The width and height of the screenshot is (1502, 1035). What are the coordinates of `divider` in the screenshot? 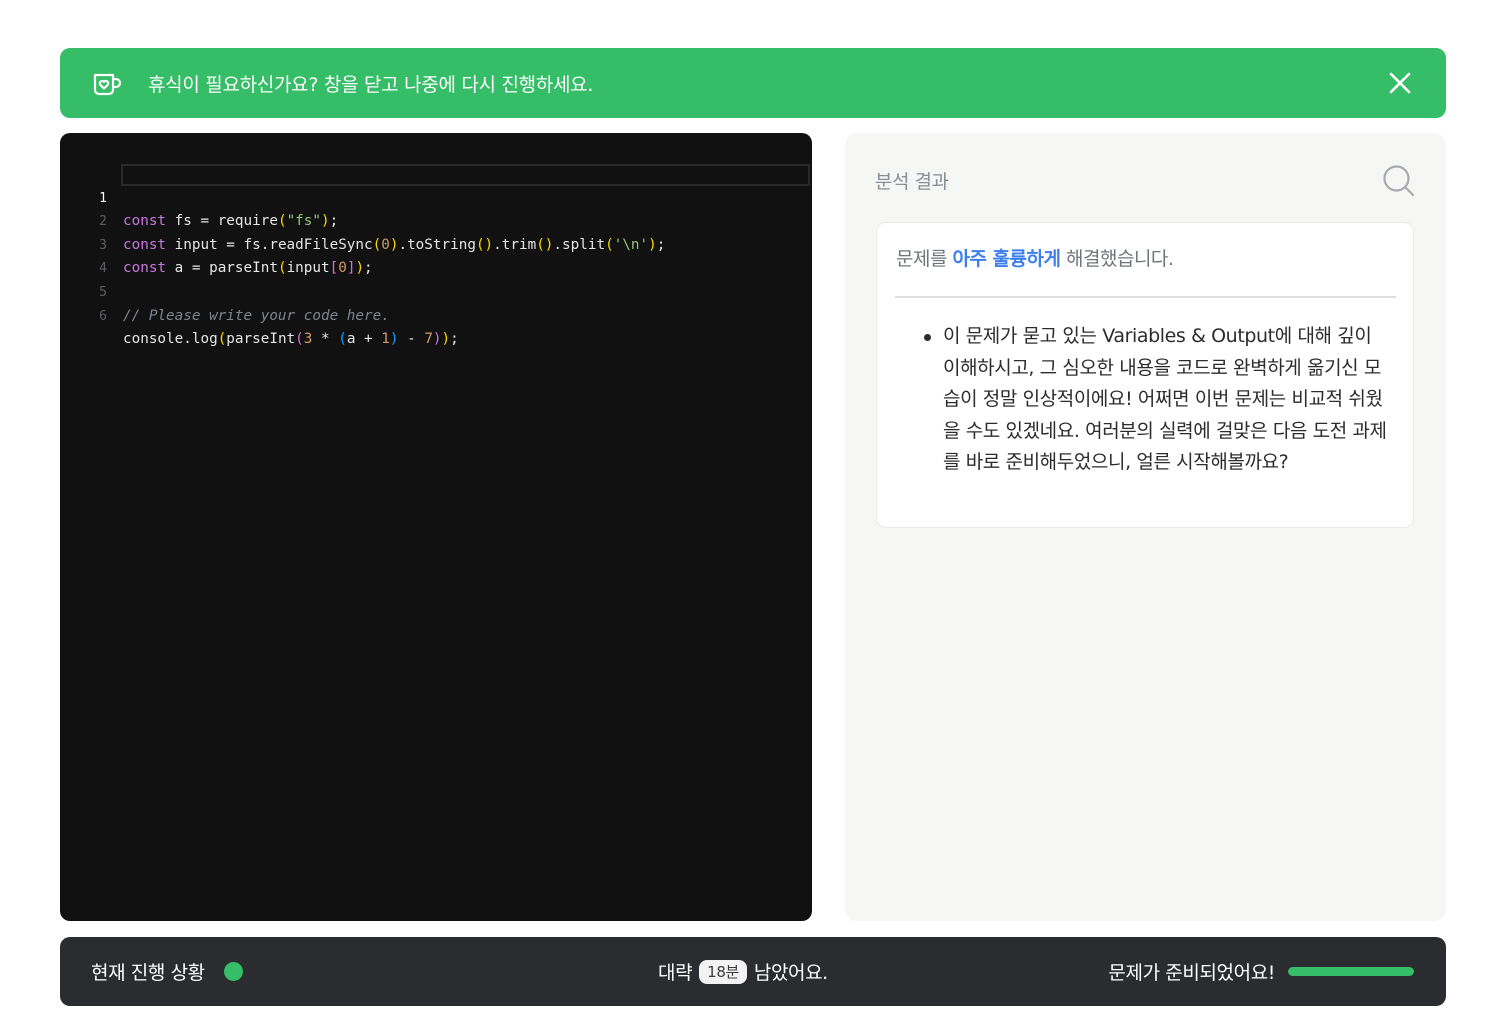 It's located at (1145, 297).